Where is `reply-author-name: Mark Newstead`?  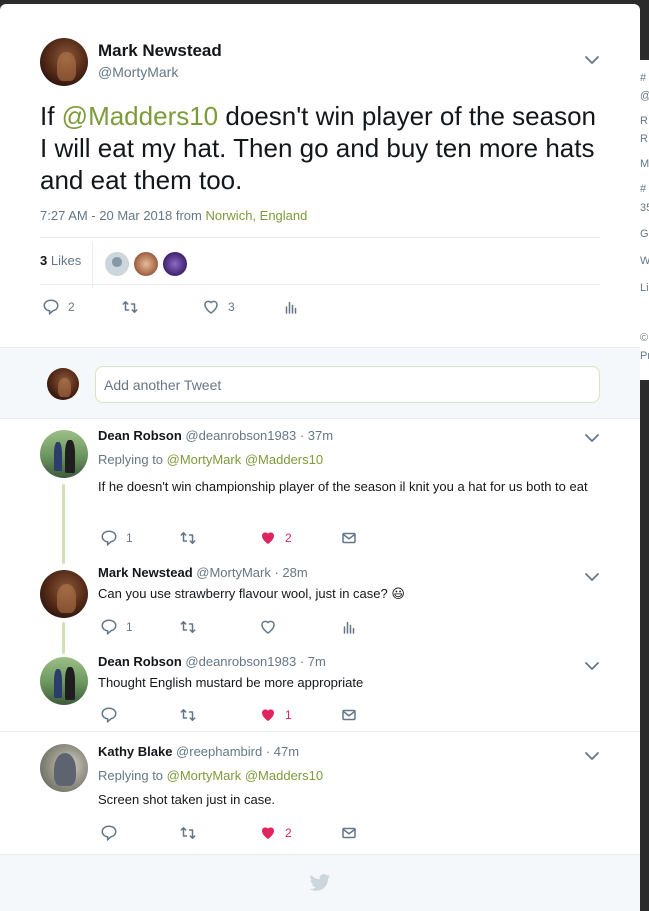
reply-author-name: Mark Newstead is located at coordinates (145, 572).